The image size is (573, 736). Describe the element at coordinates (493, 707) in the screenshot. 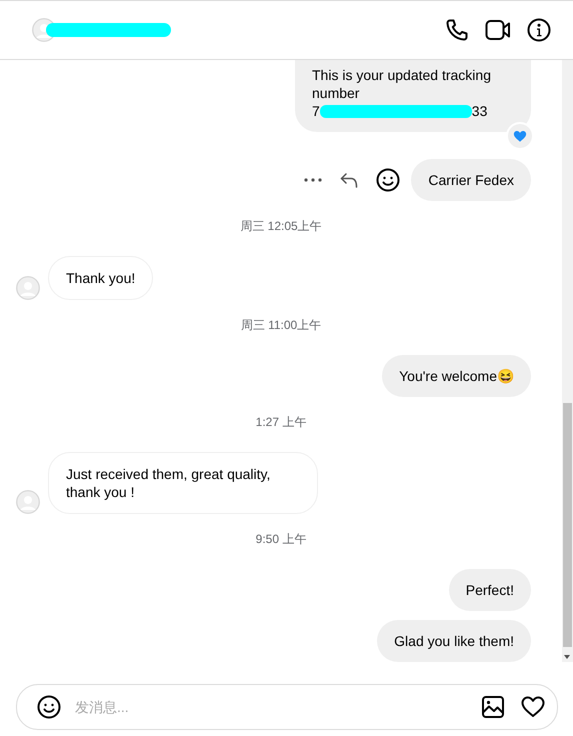

I see `image-icon` at that location.